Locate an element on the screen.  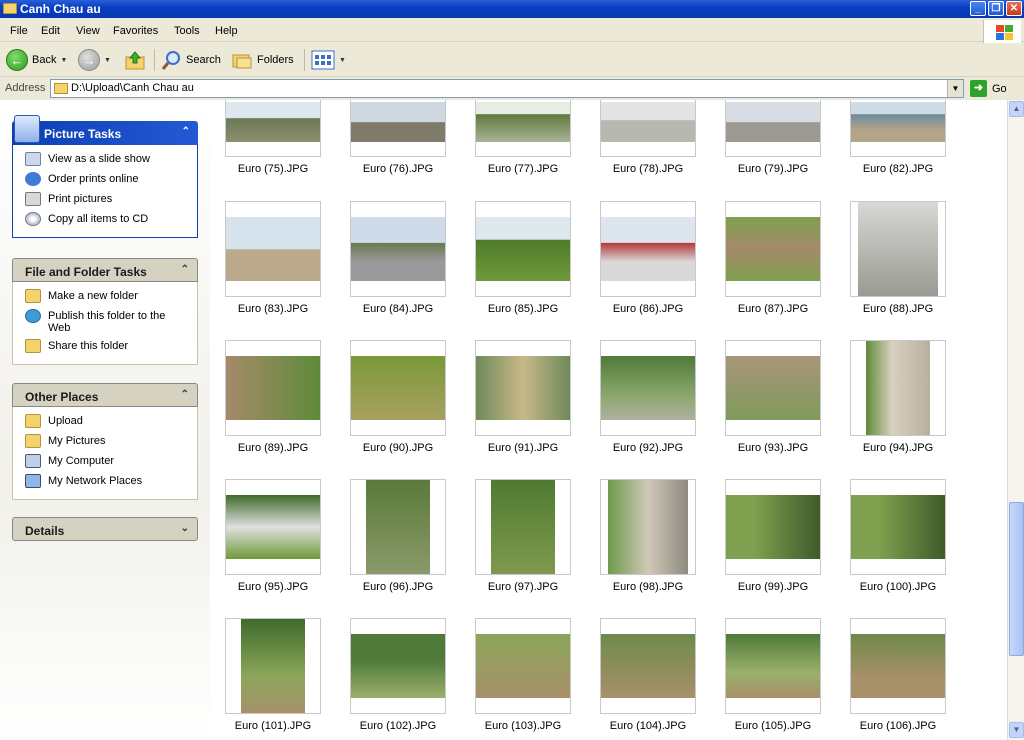
back-button: ← Back ▼ is located at coordinates (36, 60).